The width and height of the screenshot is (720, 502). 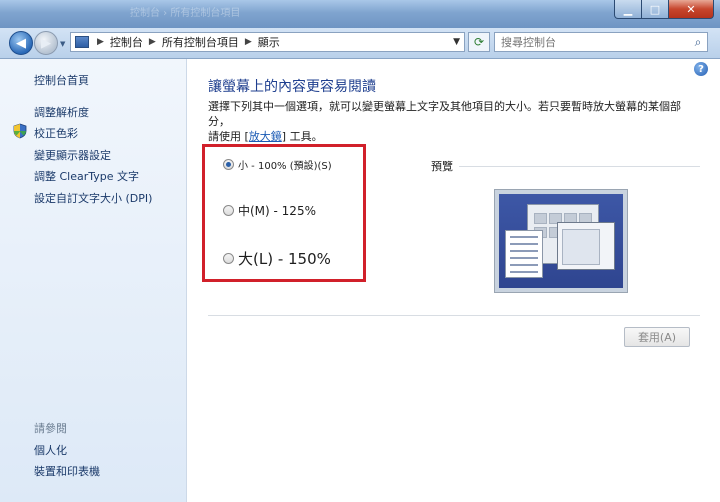 What do you see at coordinates (284, 259) in the screenshot?
I see `option-large-label: 大(L) - 150%` at bounding box center [284, 259].